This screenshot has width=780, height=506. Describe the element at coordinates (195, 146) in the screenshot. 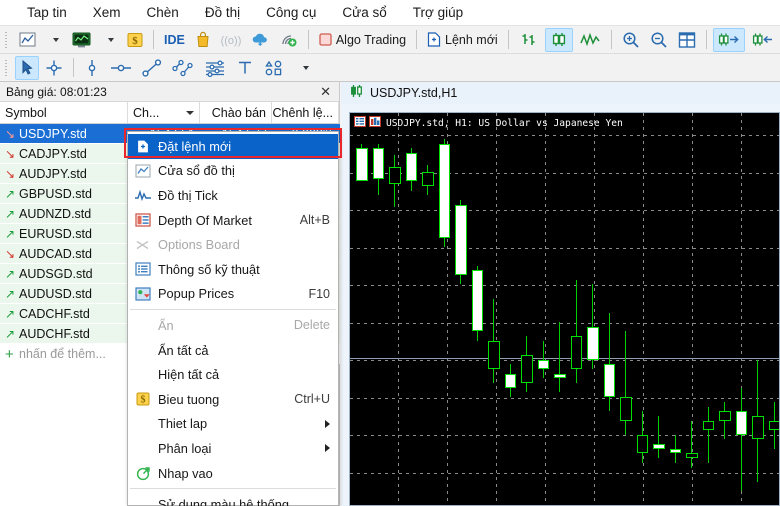

I see `context-item-label: Đặt lệnh mới` at that location.